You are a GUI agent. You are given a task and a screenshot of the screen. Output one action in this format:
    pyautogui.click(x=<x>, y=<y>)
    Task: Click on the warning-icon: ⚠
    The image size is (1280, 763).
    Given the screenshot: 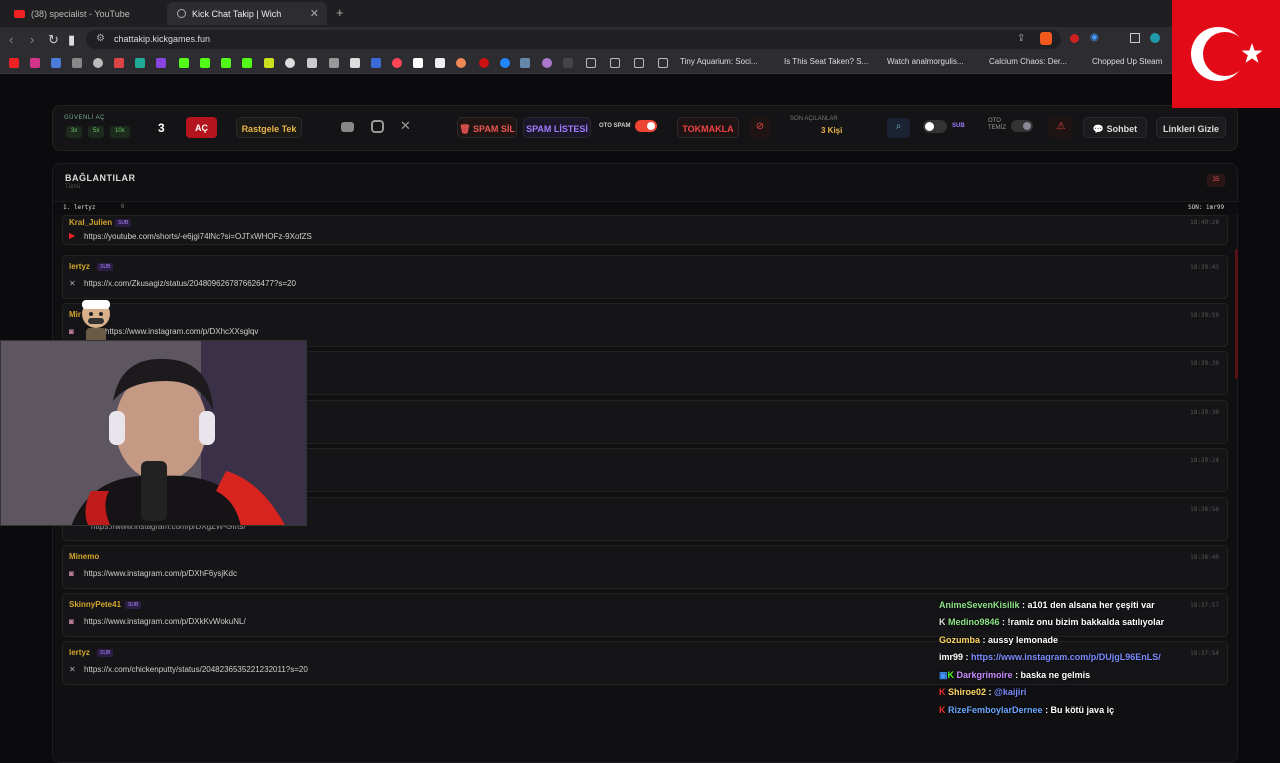 What is the action you would take?
    pyautogui.click(x=1061, y=127)
    